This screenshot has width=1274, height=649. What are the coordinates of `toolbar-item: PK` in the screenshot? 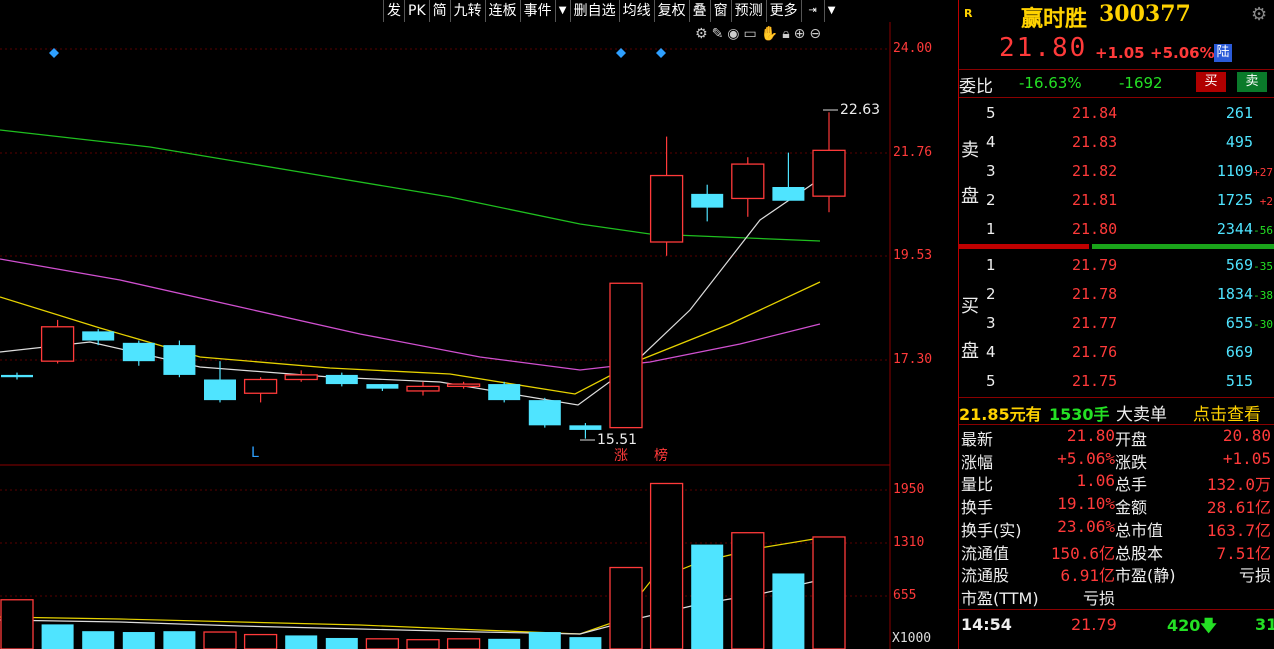 It's located at (416, 11).